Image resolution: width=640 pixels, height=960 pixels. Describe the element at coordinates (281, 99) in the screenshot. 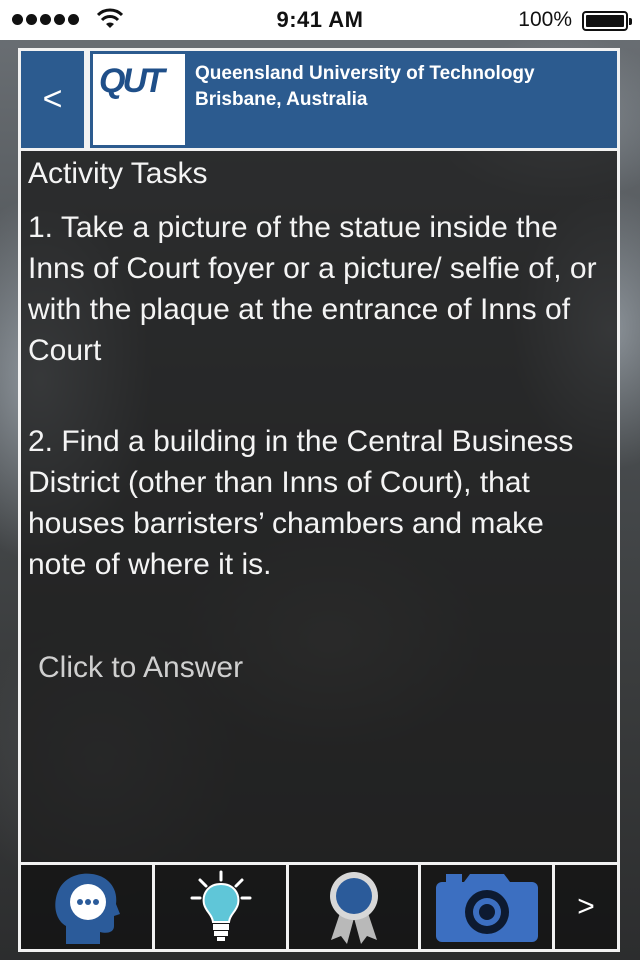

I see `university-location: Brisbane, Australia` at that location.